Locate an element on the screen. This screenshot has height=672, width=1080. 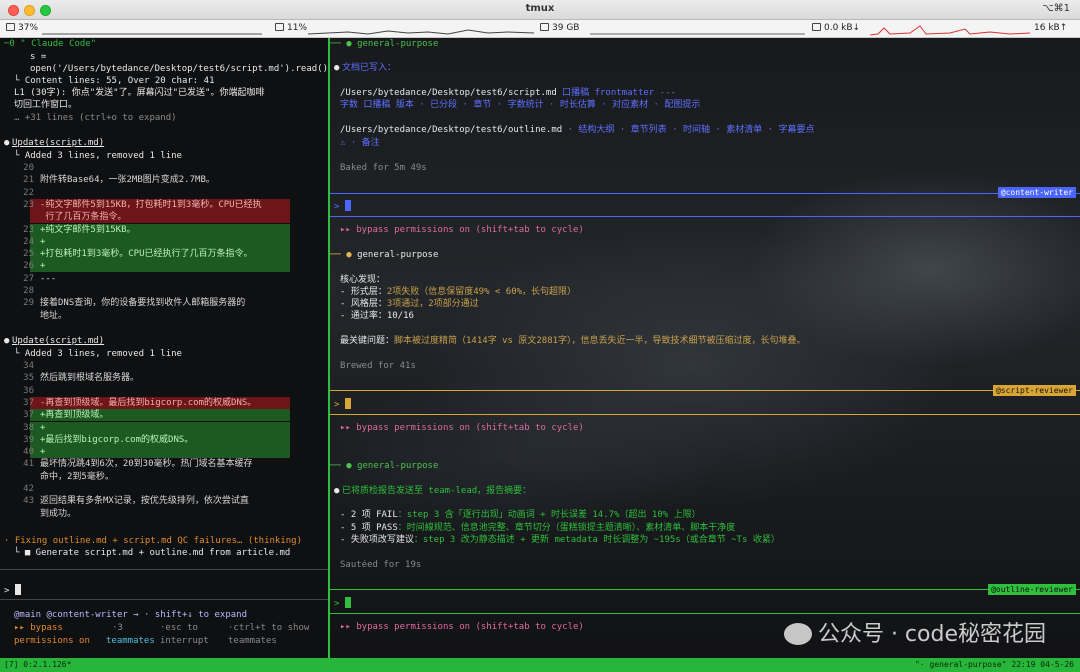
net-up-value: 16 kB↑ is located at coordinates (1051, 28).